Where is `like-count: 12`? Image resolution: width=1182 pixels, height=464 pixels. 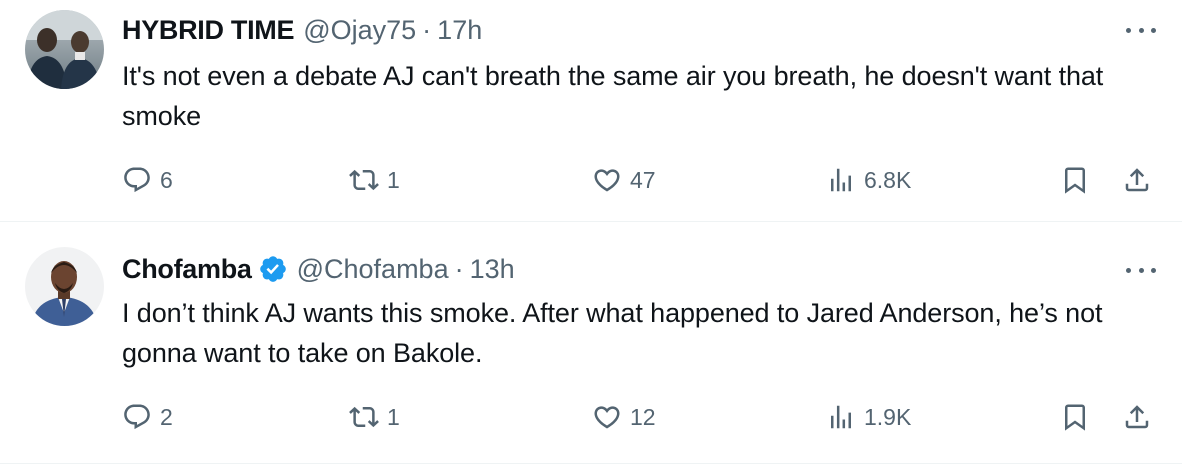
like-count: 12 is located at coordinates (643, 416).